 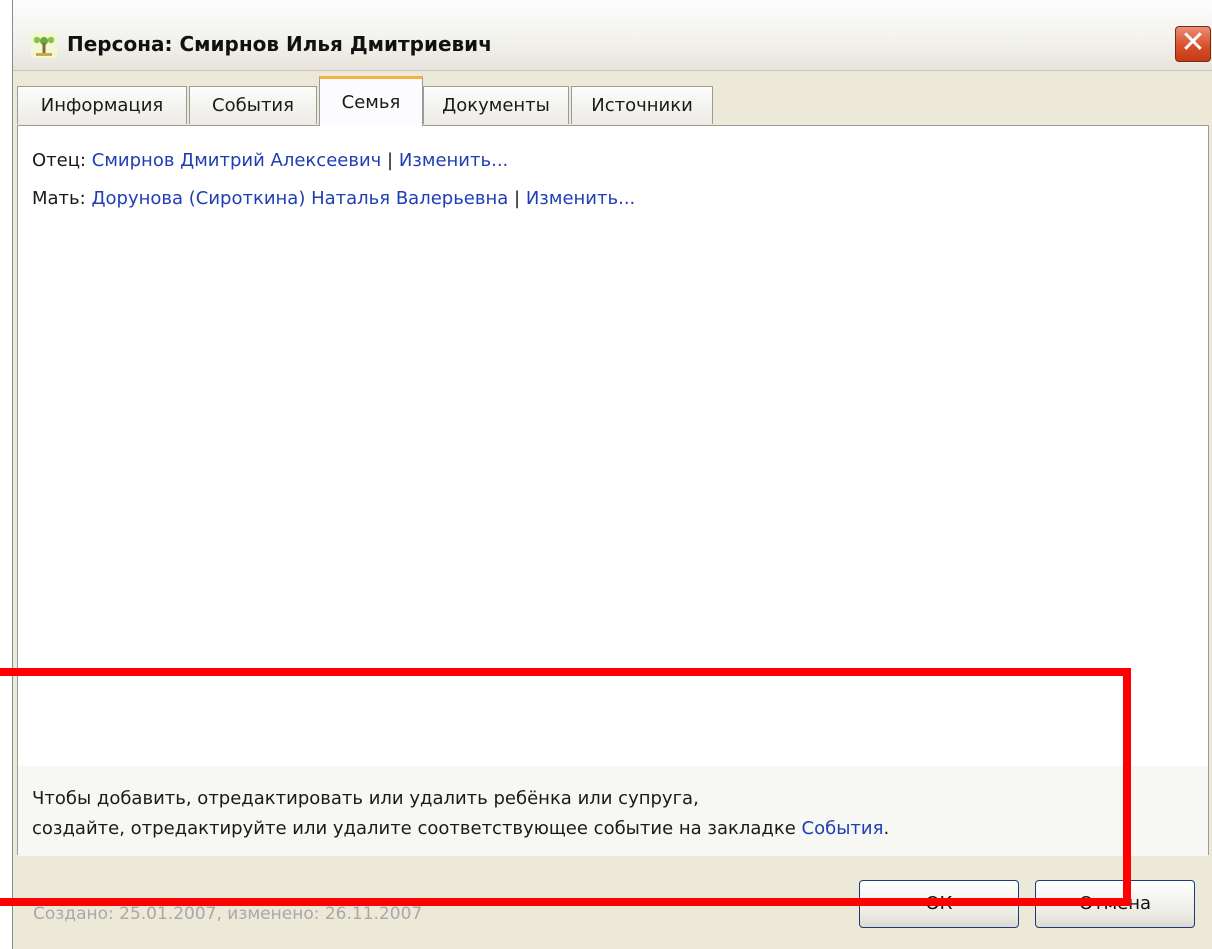 What do you see at coordinates (59, 198) in the screenshot?
I see `mother-label: Мать:` at bounding box center [59, 198].